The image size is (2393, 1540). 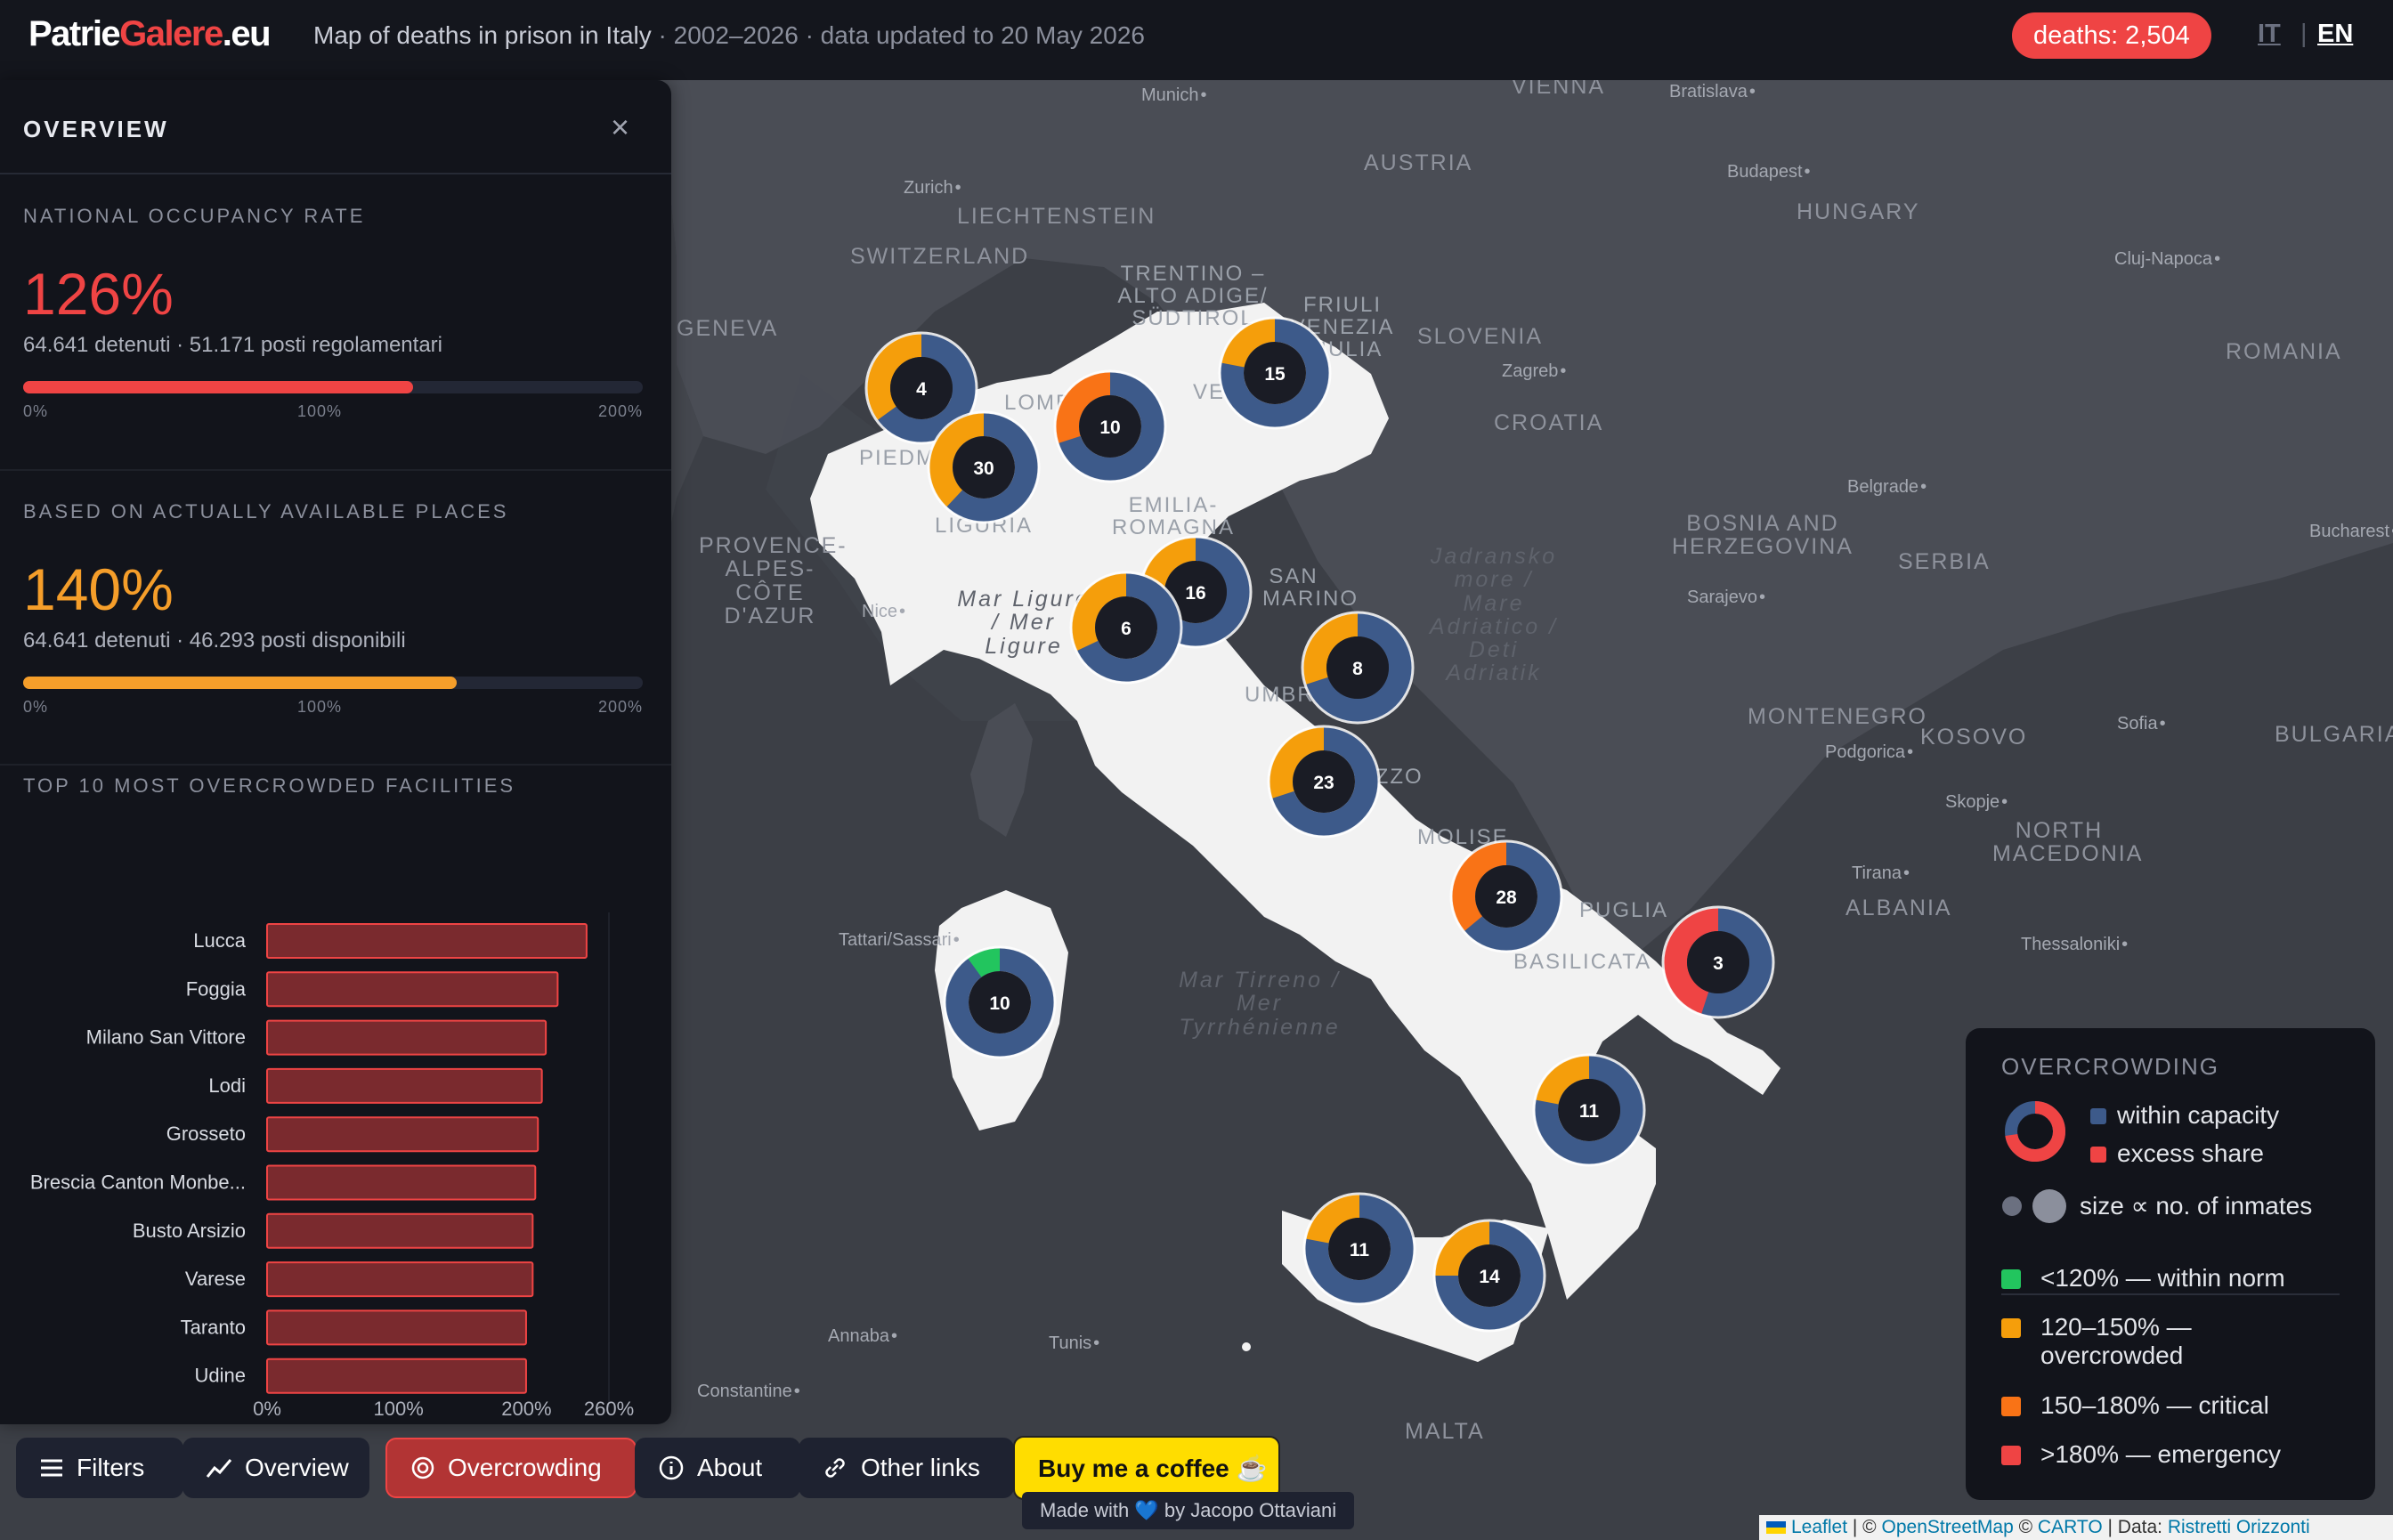 I want to click on bar-lucca, so click(x=427, y=941).